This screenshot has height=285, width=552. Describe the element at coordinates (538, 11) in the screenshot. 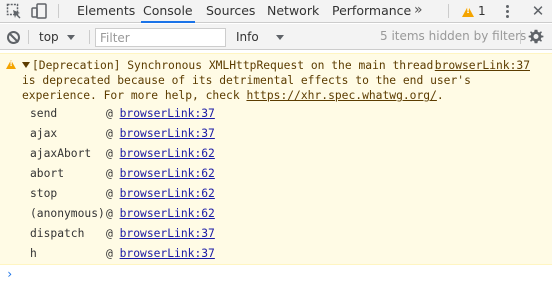

I see `close-icon: ✕` at that location.